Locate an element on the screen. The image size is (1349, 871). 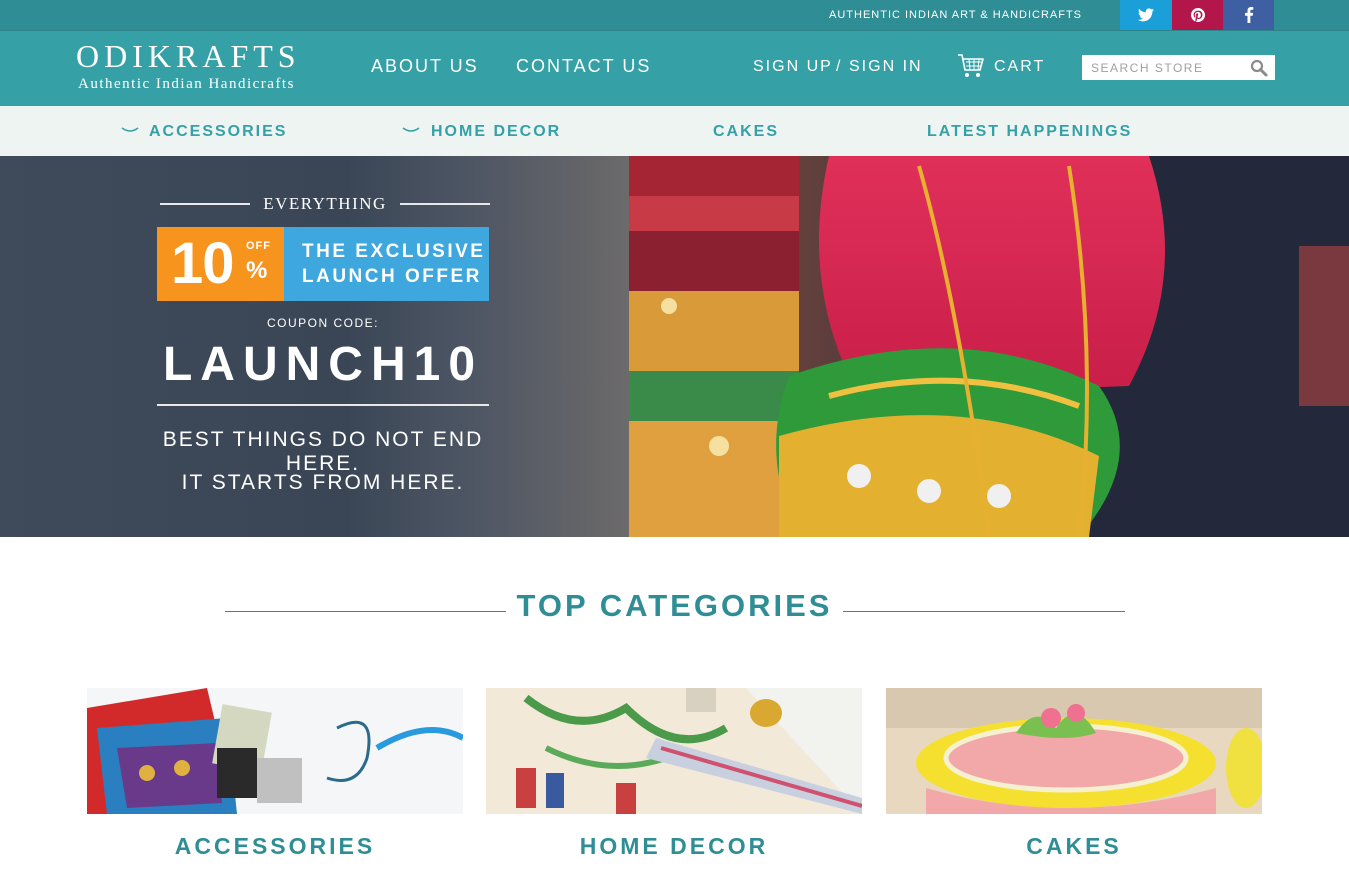
twitter-link is located at coordinates (1146, 15).